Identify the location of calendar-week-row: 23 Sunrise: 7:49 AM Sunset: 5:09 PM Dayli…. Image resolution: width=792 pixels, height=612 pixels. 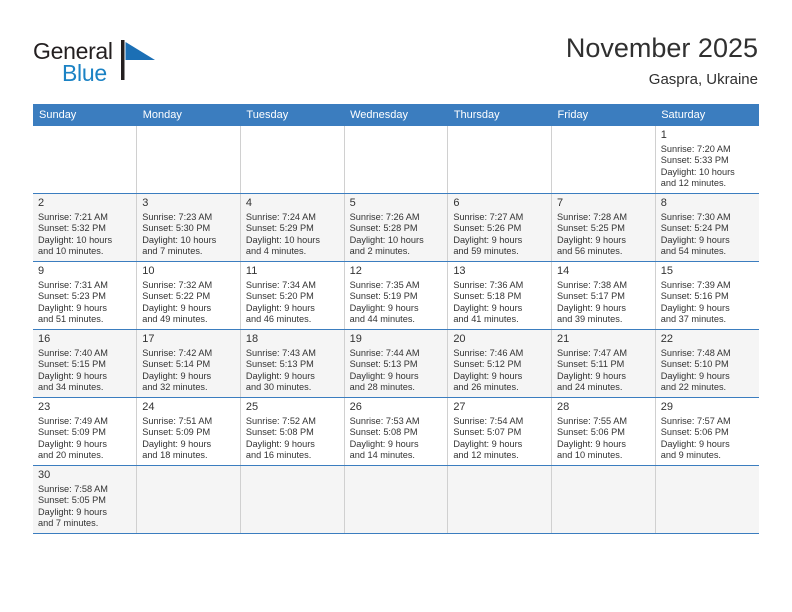
(396, 431).